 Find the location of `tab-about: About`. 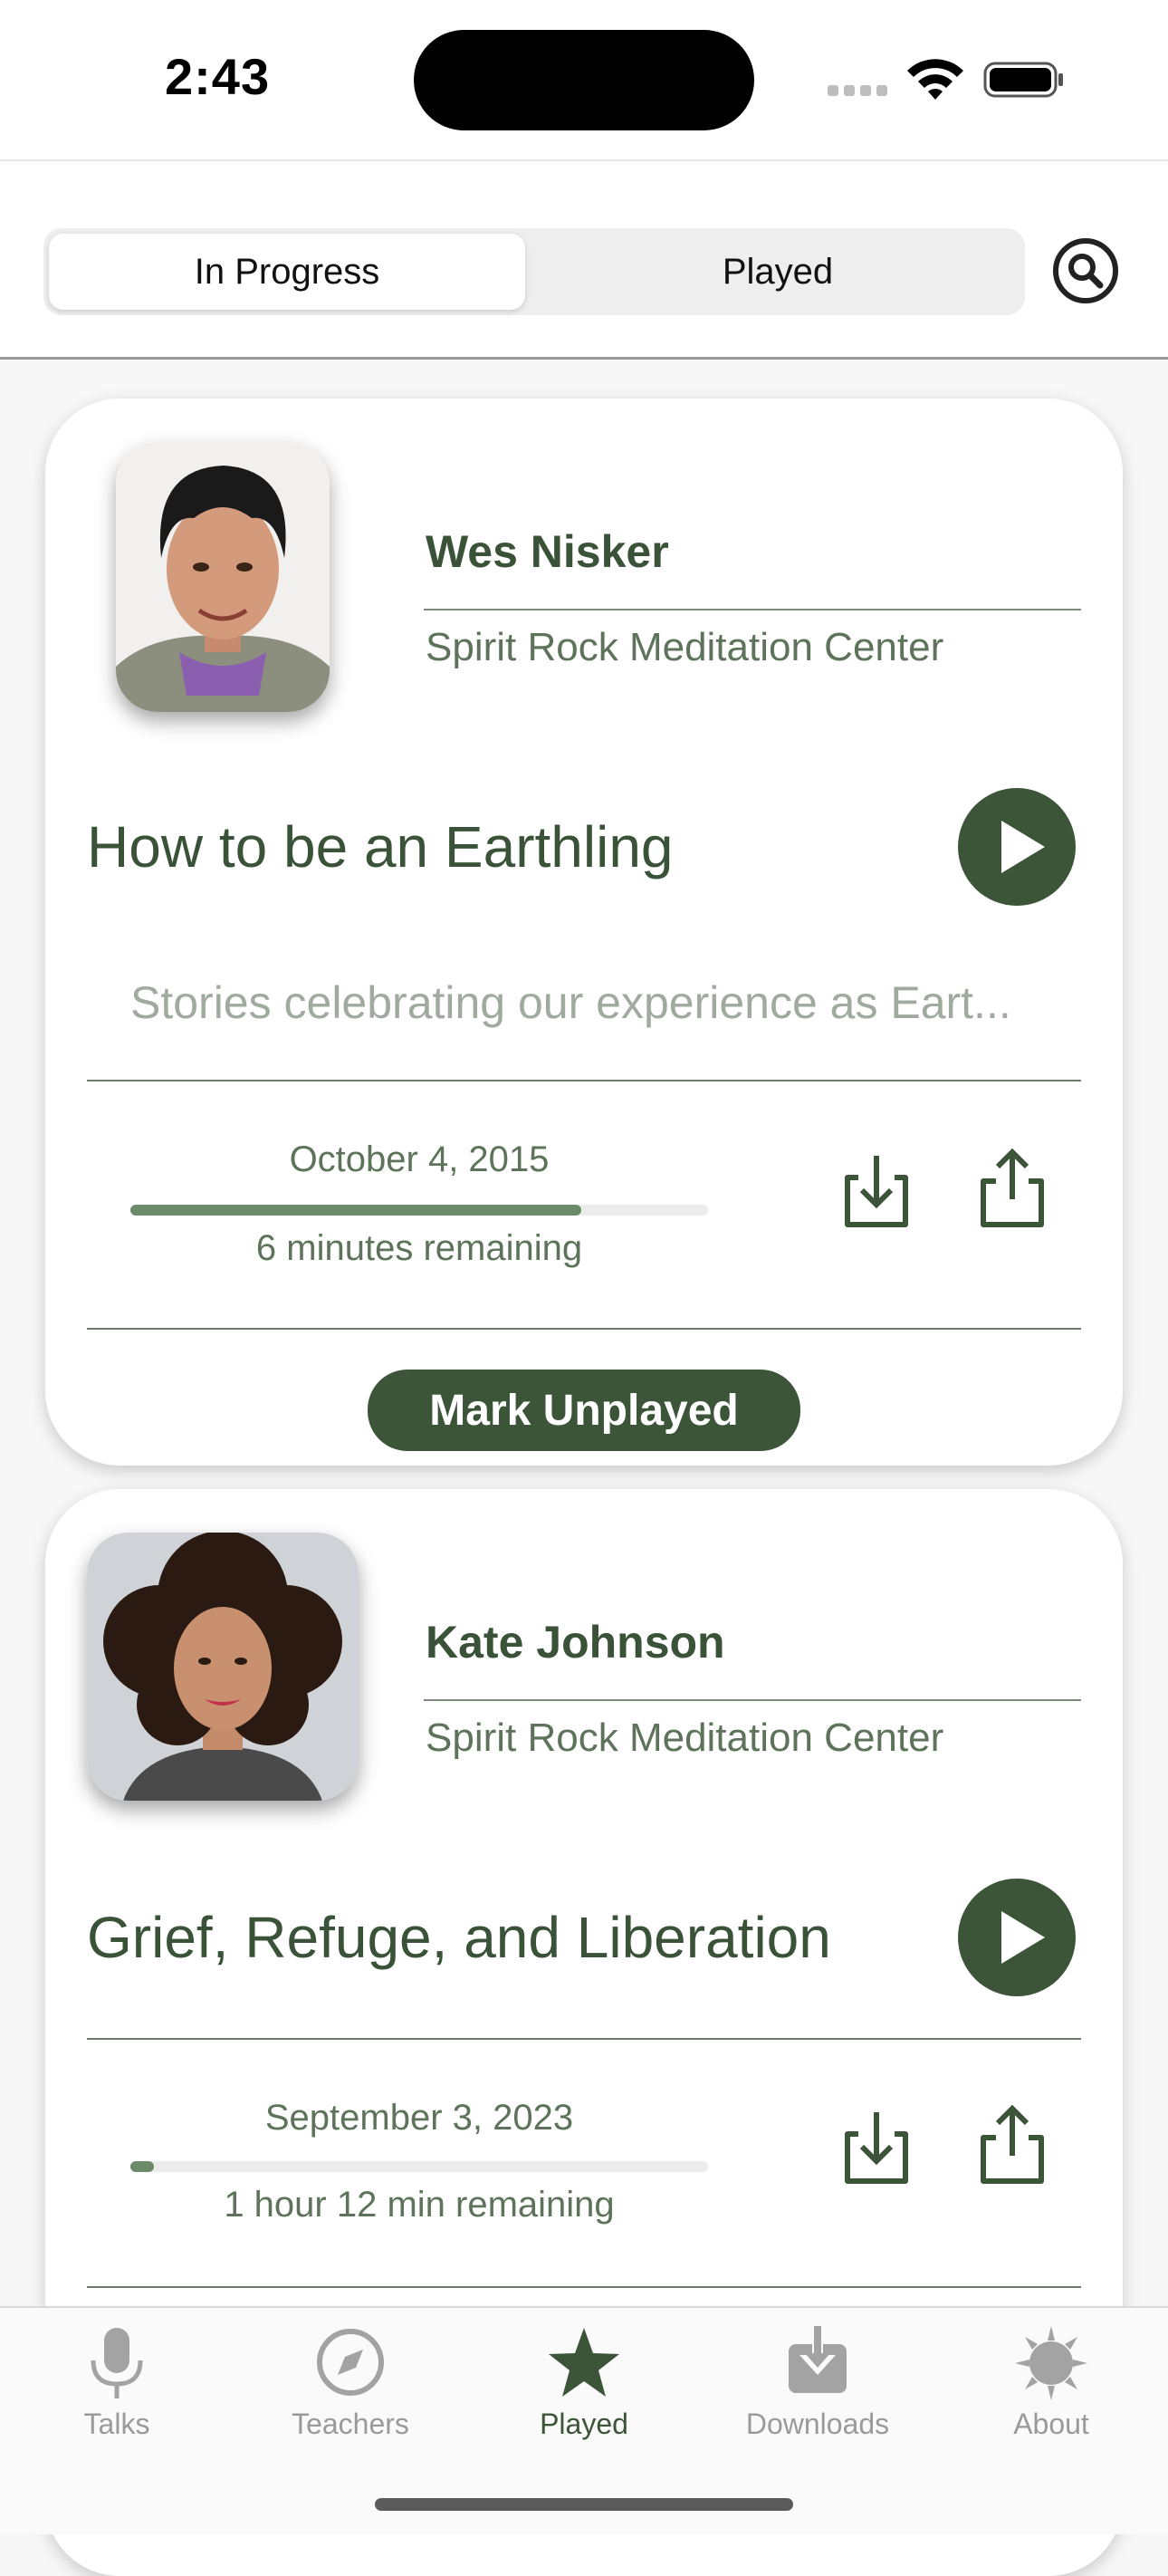

tab-about: About is located at coordinates (1051, 2380).